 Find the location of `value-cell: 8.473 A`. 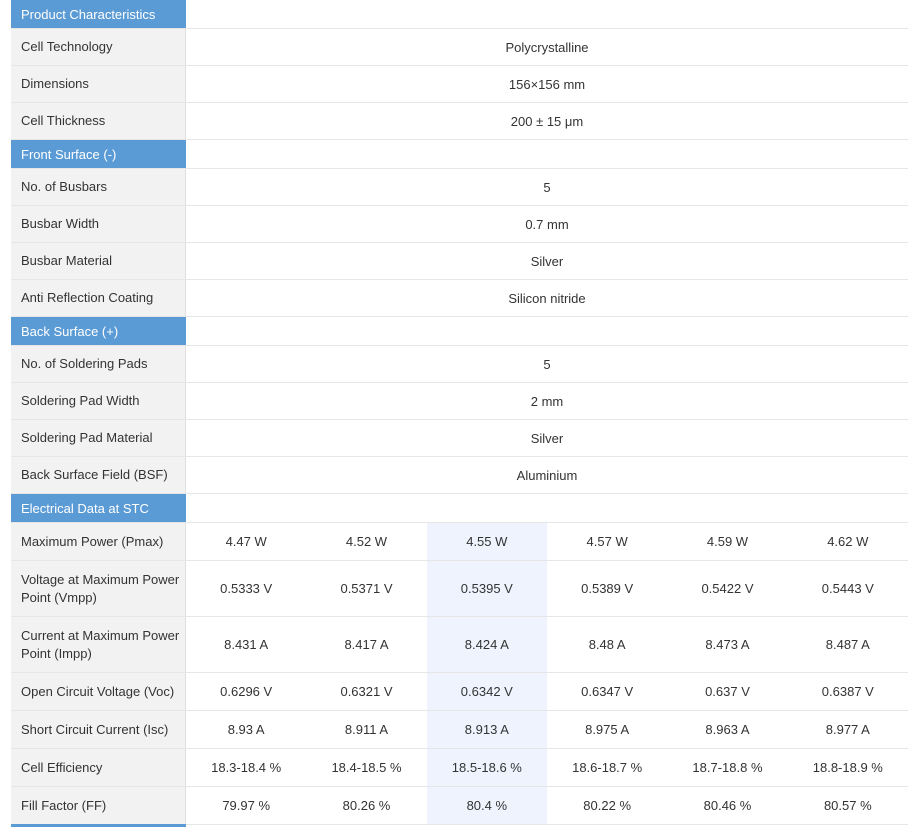

value-cell: 8.473 A is located at coordinates (727, 644).